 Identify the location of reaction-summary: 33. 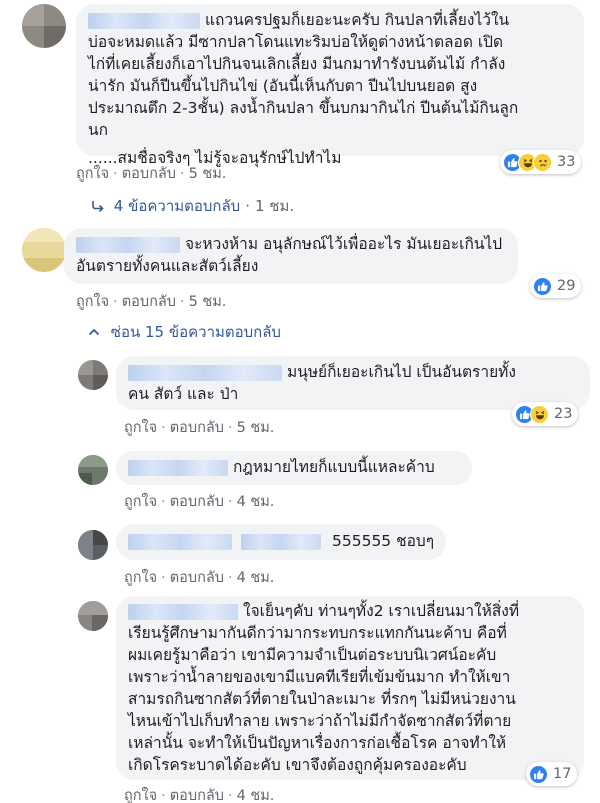
(541, 162).